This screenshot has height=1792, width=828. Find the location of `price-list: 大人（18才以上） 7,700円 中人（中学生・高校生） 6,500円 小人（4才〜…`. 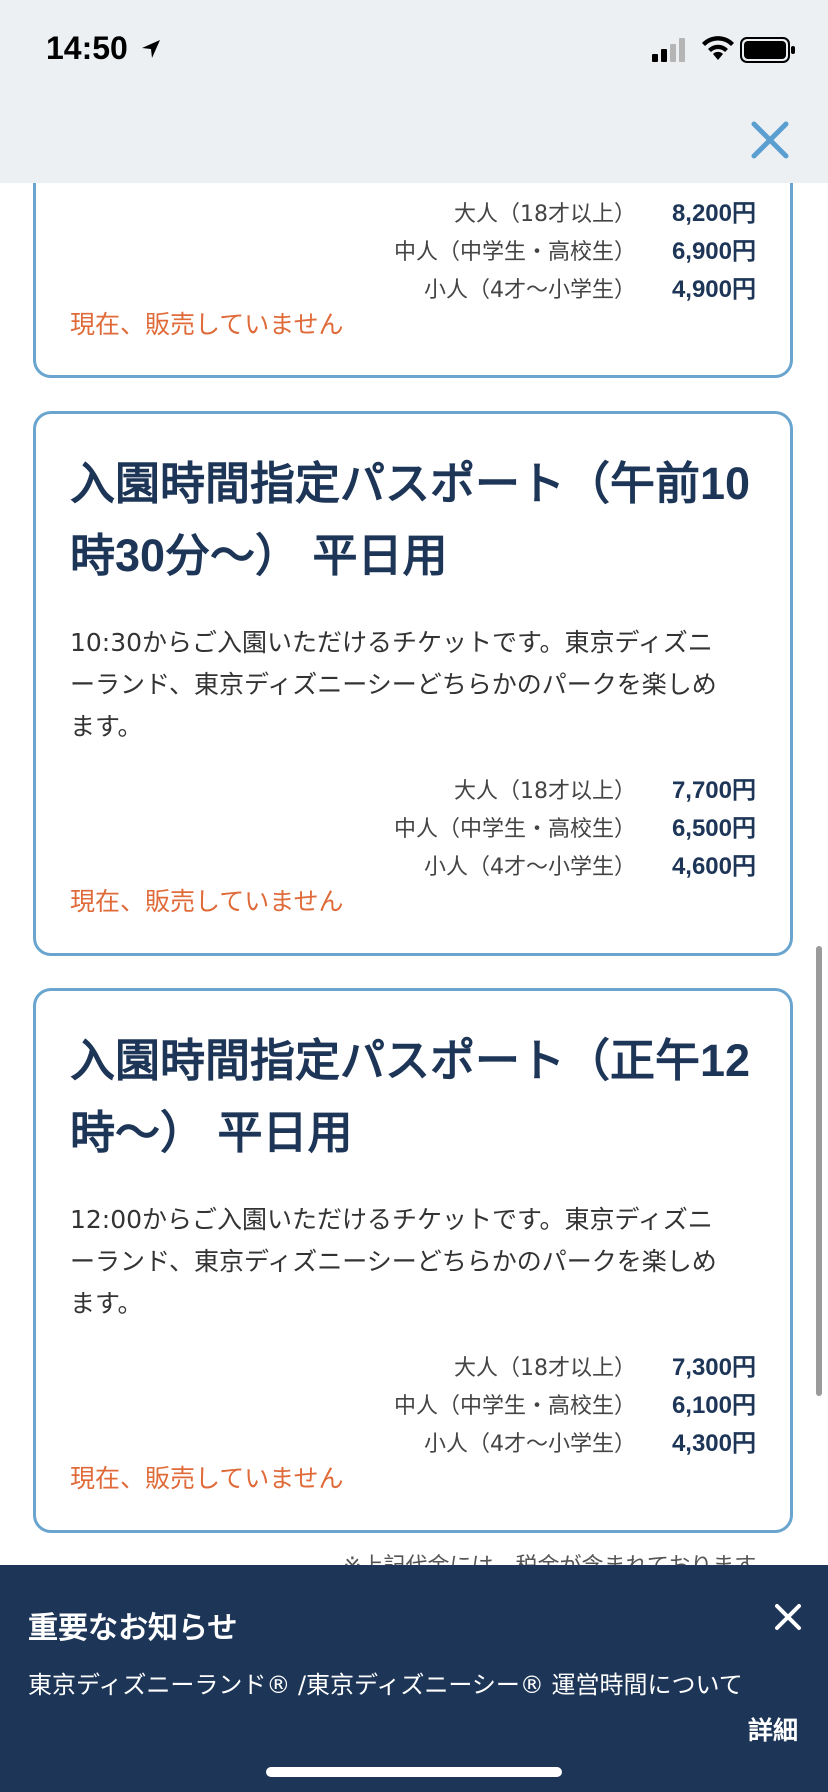

price-list: 大人（18才以上） 7,700円 中人（中学生・高校生） 6,500円 小人（4才〜… is located at coordinates (456, 829).